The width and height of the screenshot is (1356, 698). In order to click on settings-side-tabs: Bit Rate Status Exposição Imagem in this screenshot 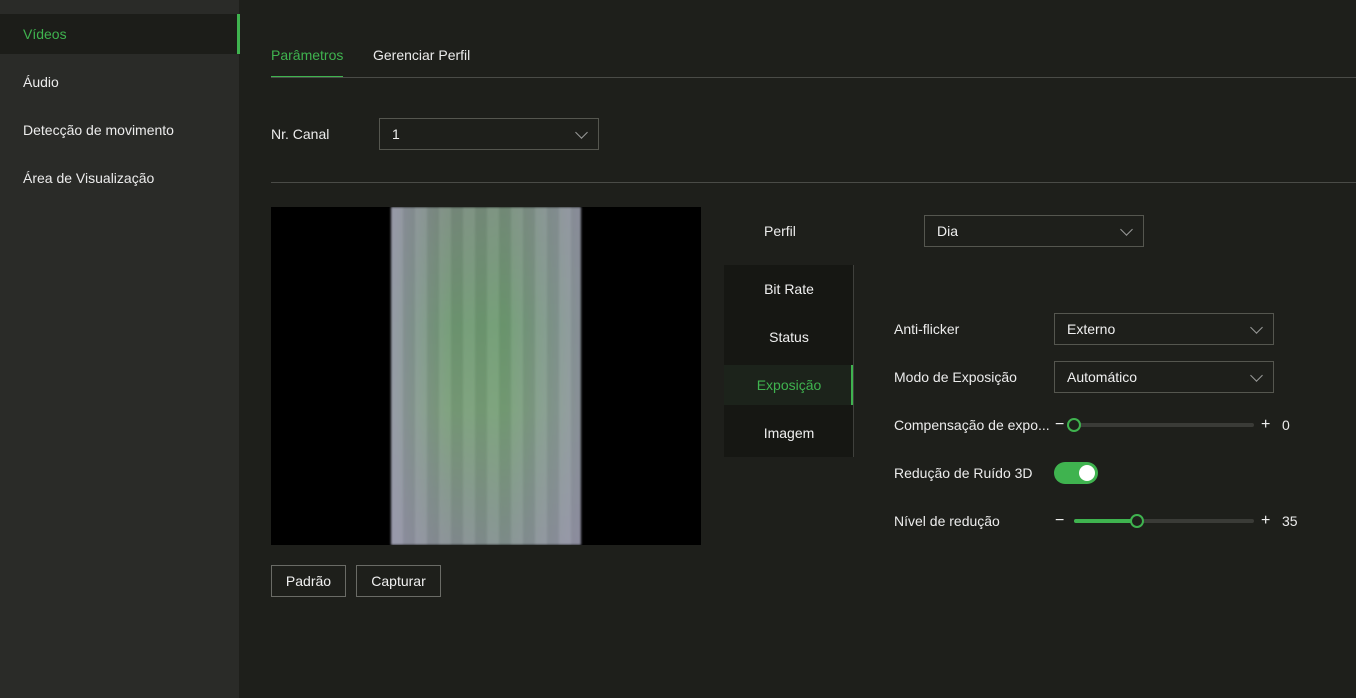, I will do `click(789, 361)`.